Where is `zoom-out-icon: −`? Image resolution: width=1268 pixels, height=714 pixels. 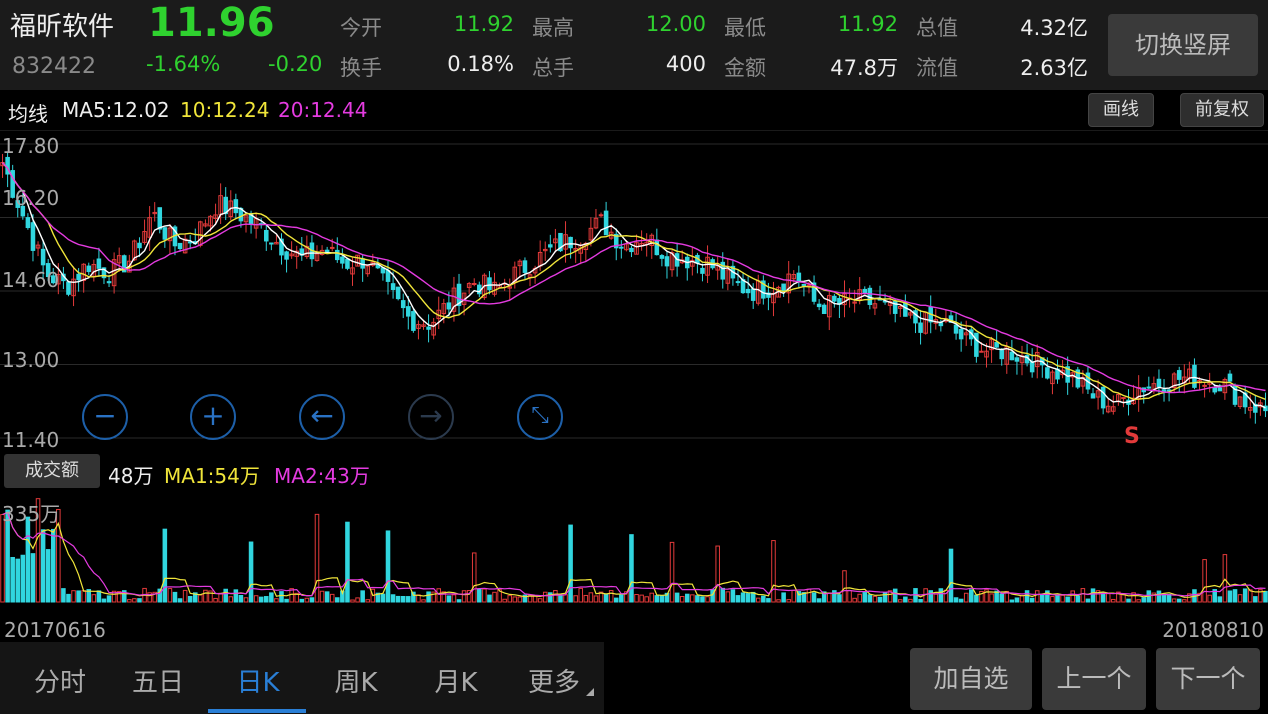 zoom-out-icon: − is located at coordinates (105, 417).